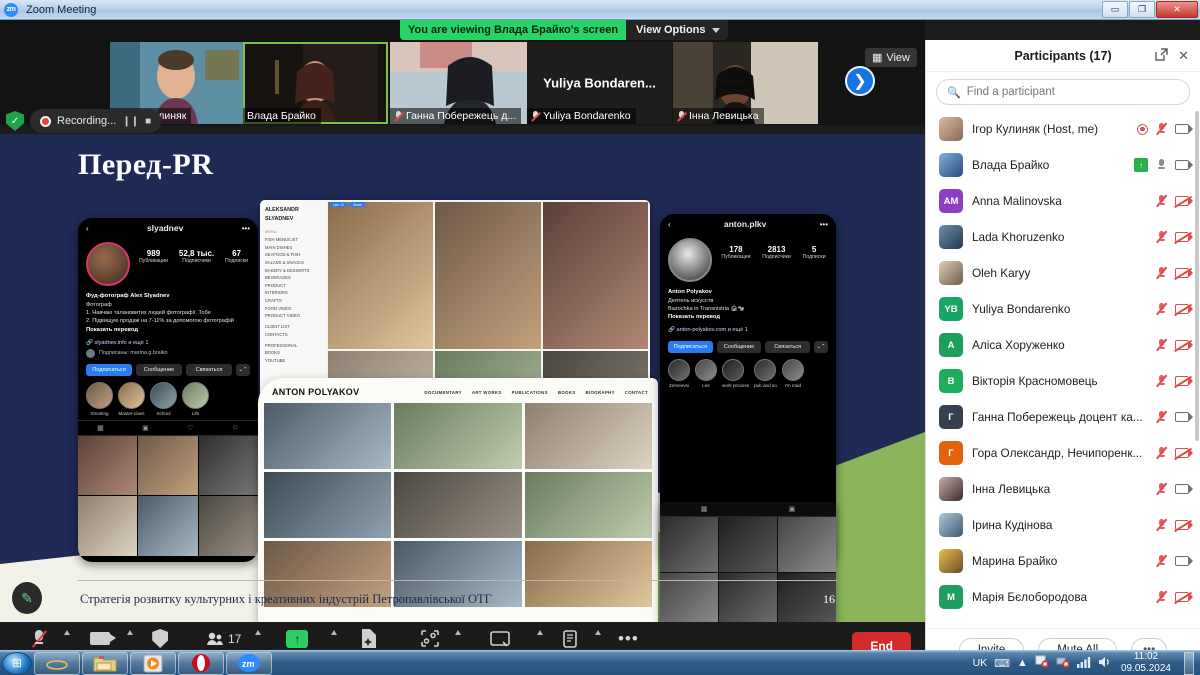 The image size is (1200, 675). I want to click on next-participants-button: ❯, so click(860, 81).